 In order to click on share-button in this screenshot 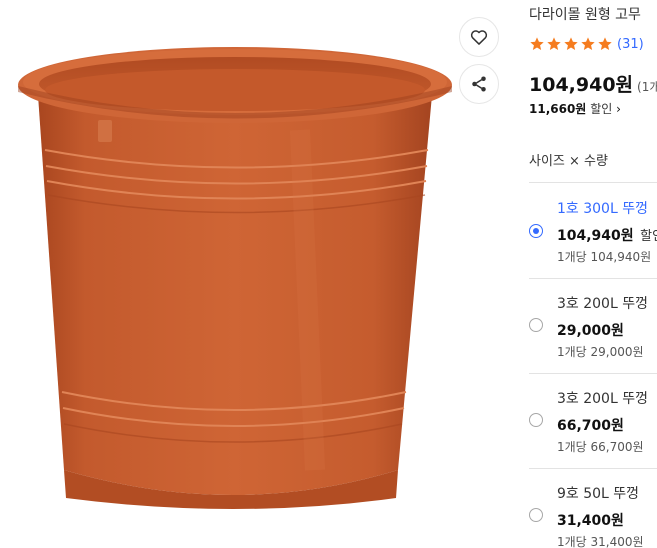, I will do `click(479, 84)`.